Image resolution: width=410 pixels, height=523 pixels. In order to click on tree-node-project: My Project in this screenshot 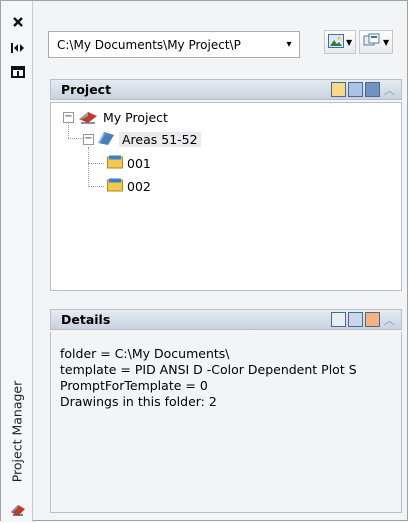, I will do `click(122, 117)`.